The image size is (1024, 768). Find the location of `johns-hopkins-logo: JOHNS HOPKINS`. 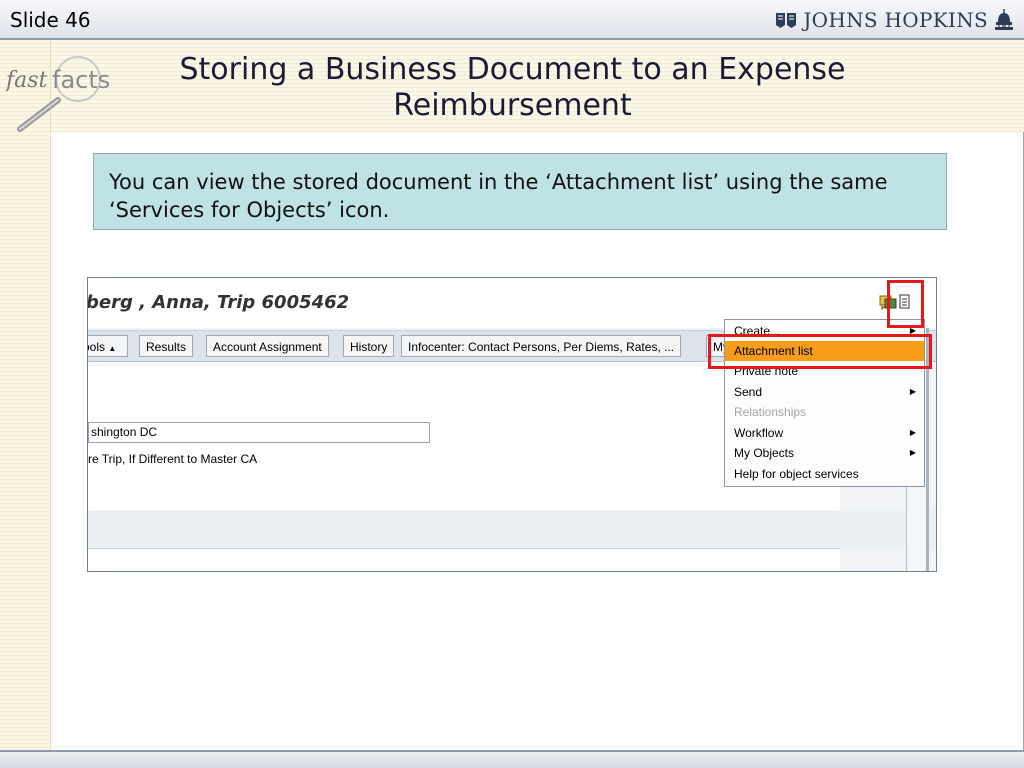

johns-hopkins-logo: JOHNS HOPKINS is located at coordinates (894, 20).